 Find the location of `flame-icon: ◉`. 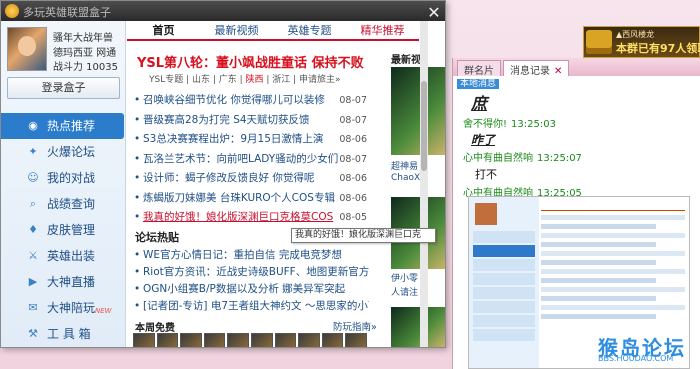

flame-icon: ◉ is located at coordinates (33, 125).